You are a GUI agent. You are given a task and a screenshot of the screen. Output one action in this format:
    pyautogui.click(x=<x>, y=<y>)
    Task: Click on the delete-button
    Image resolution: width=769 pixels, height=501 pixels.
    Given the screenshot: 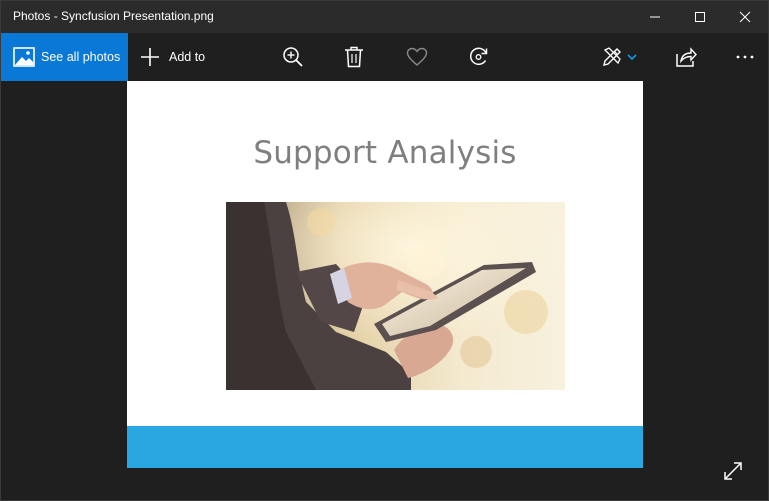 What is the action you would take?
    pyautogui.click(x=354, y=57)
    